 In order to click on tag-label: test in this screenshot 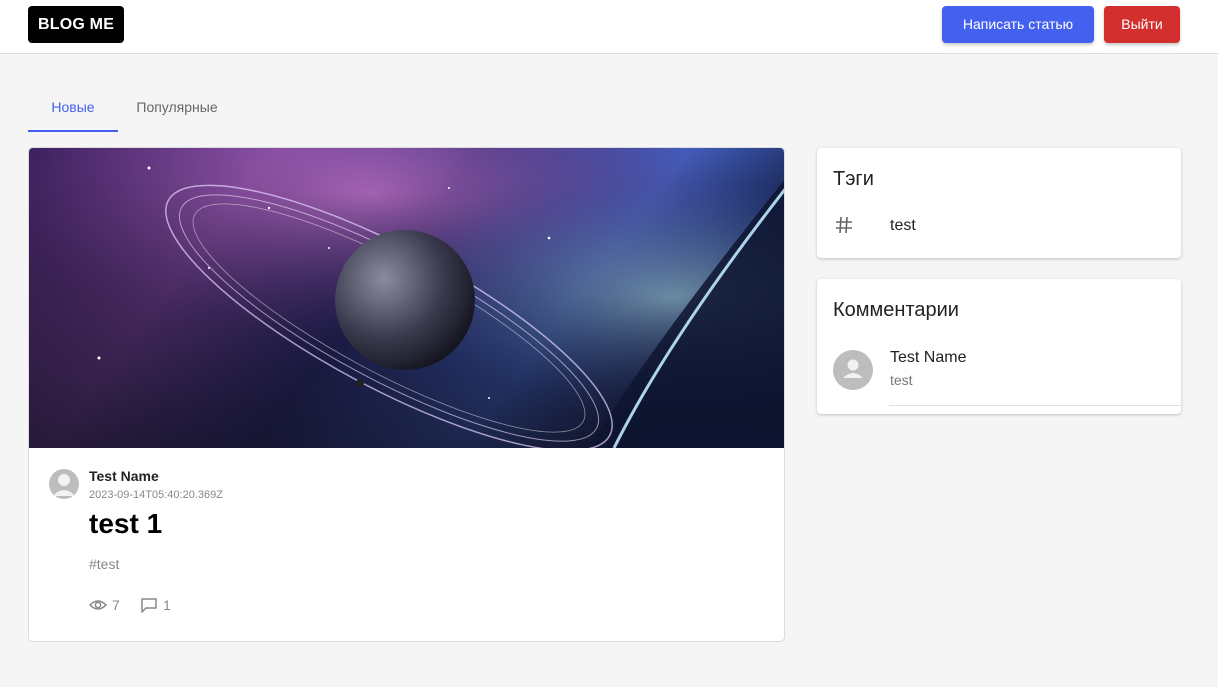, I will do `click(903, 225)`.